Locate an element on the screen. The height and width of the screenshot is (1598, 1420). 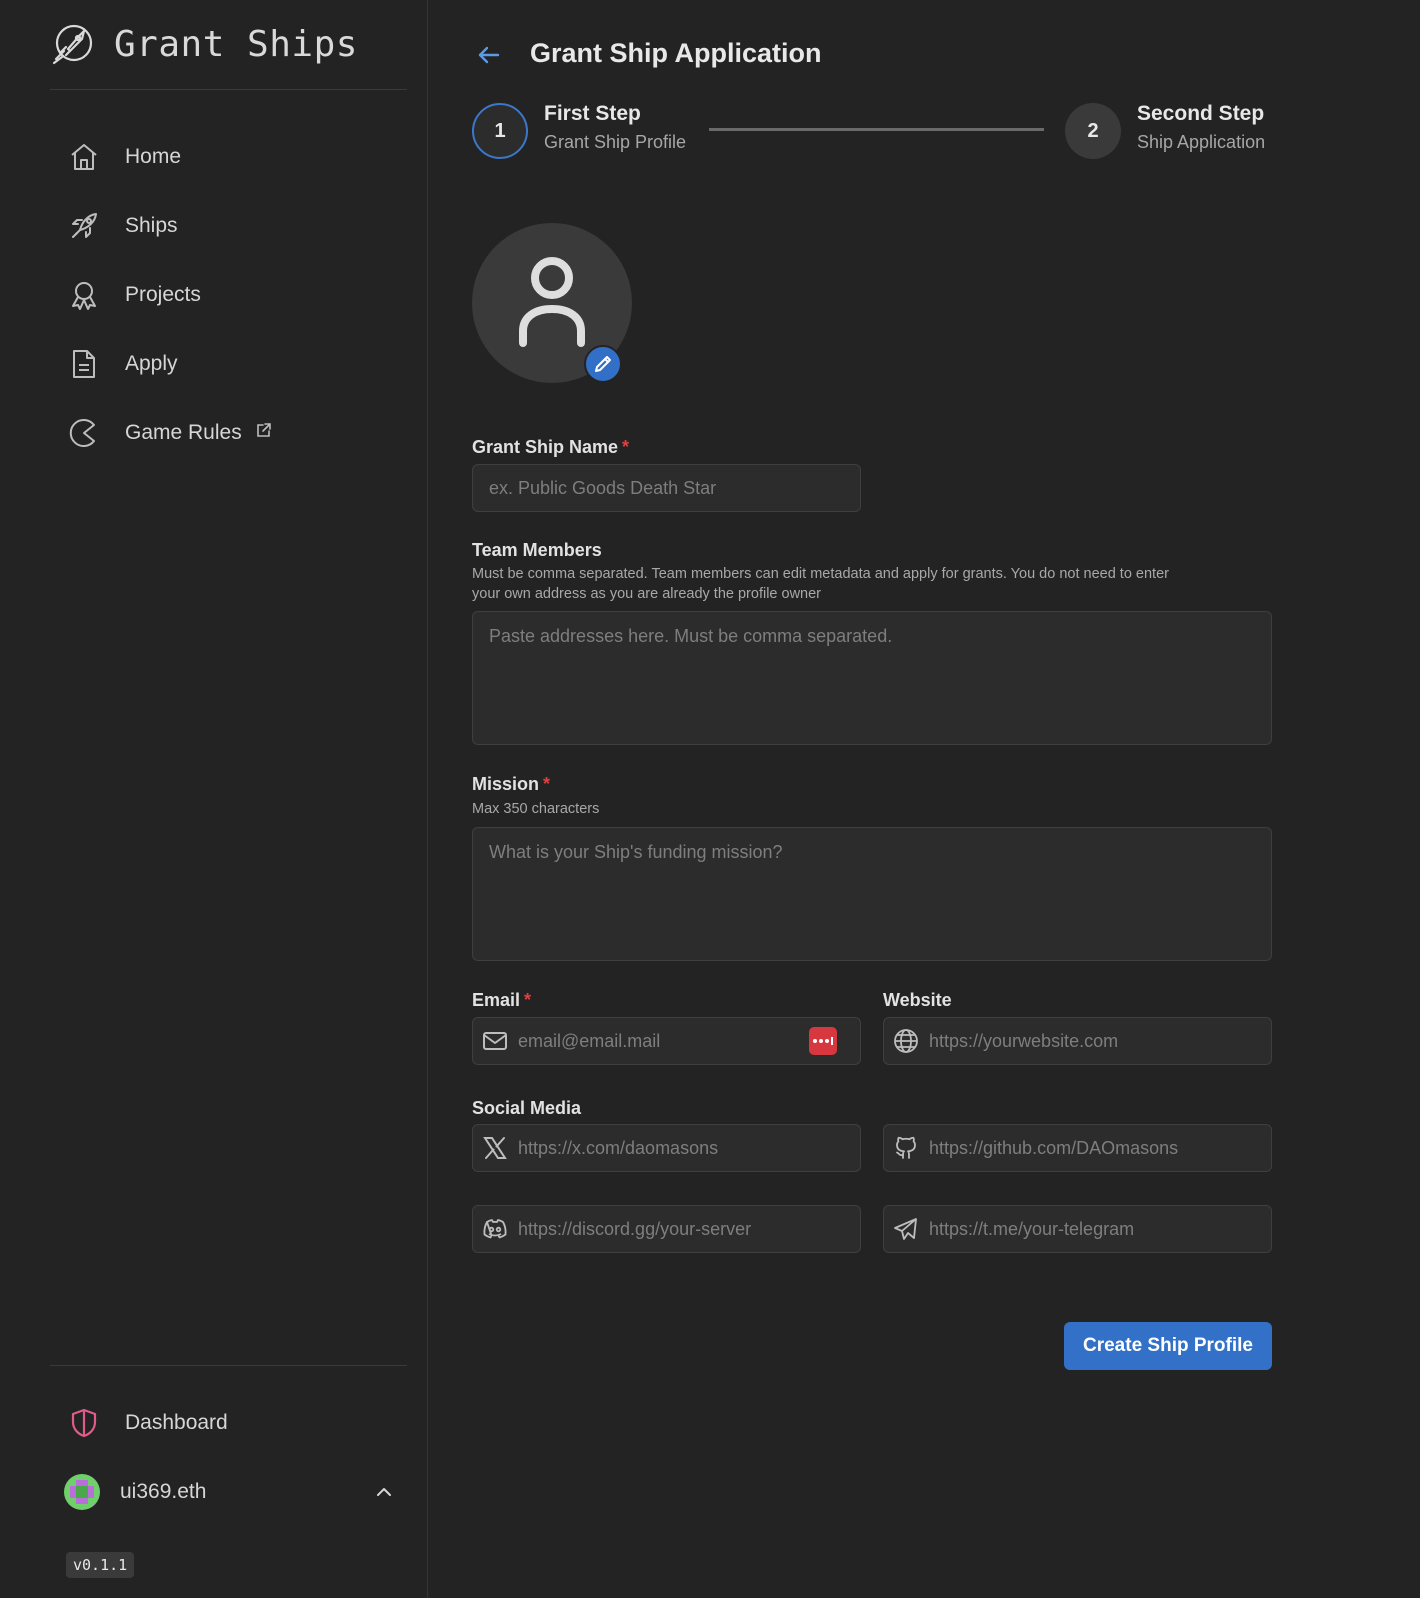
user-menu: ui369.eth is located at coordinates (229, 1492).